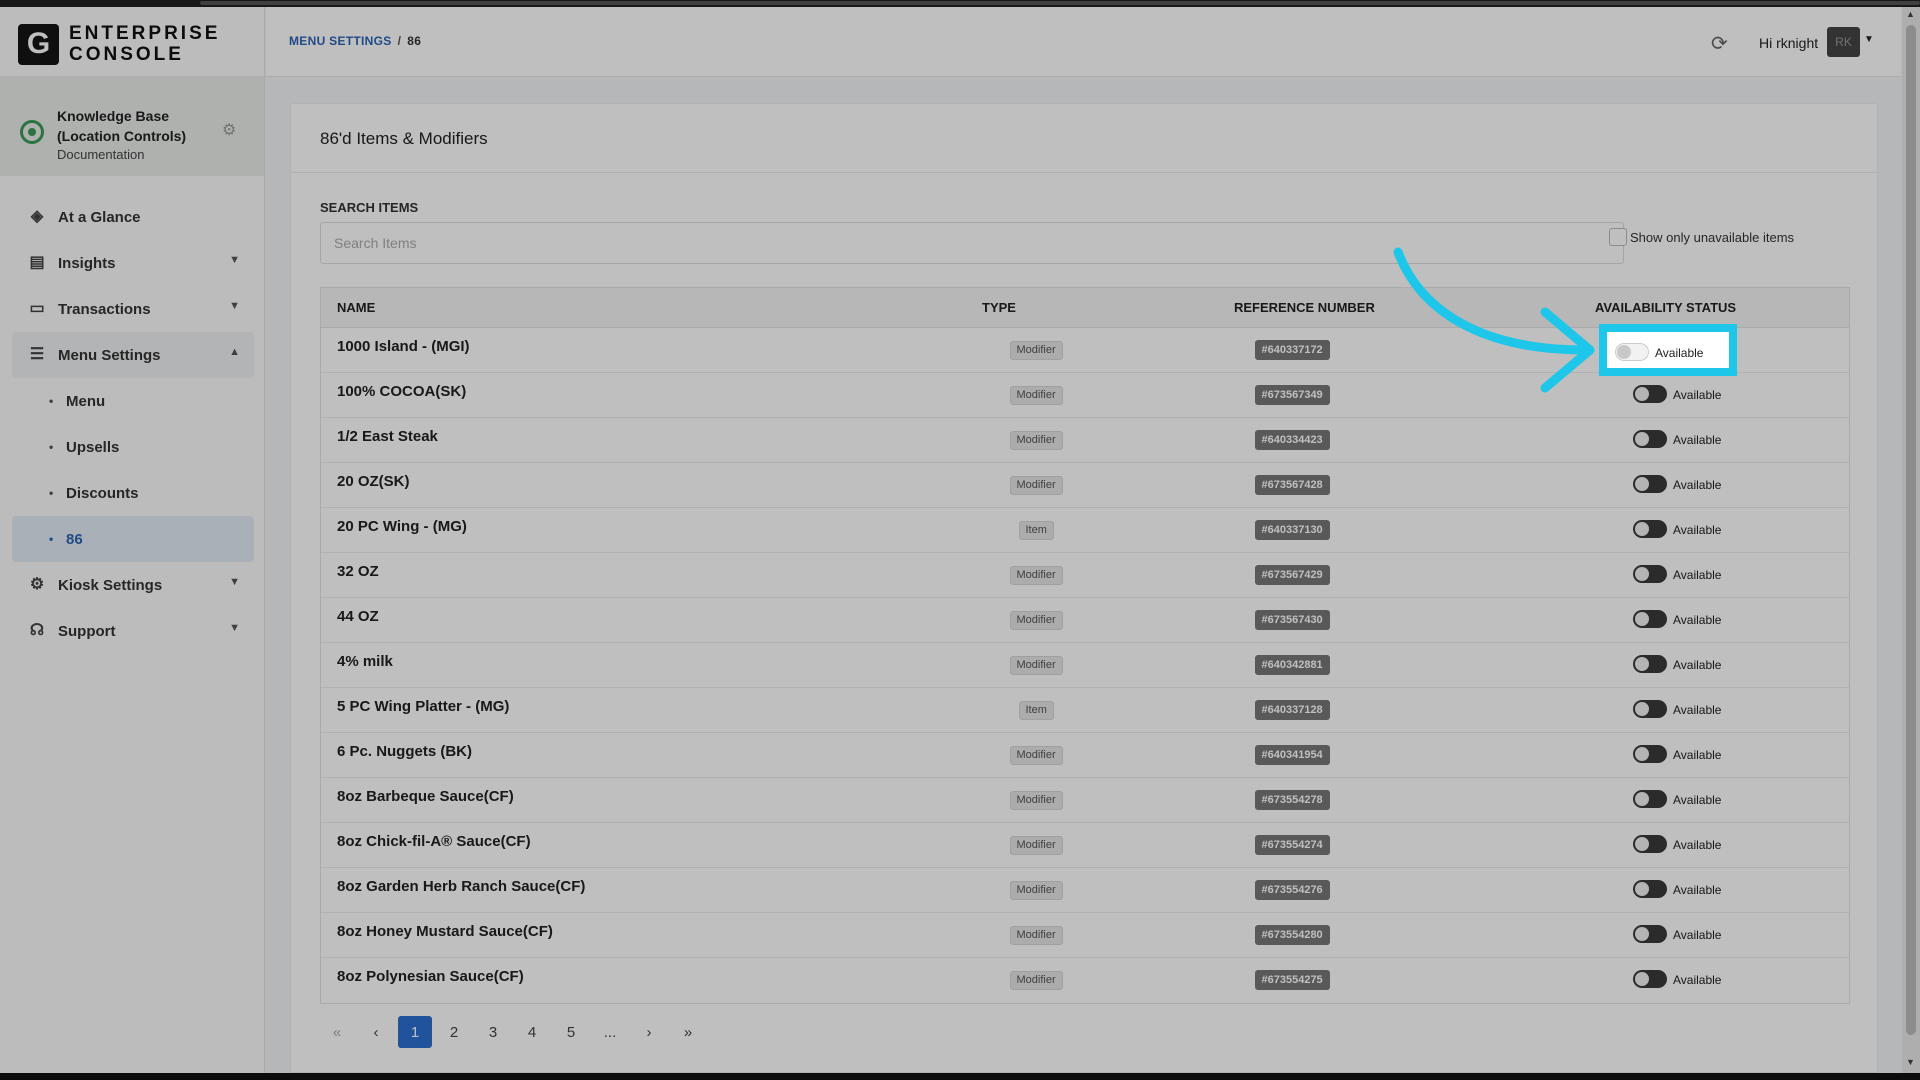 This screenshot has width=1920, height=1080. What do you see at coordinates (415, 1032) in the screenshot?
I see `page-button-1: 1` at bounding box center [415, 1032].